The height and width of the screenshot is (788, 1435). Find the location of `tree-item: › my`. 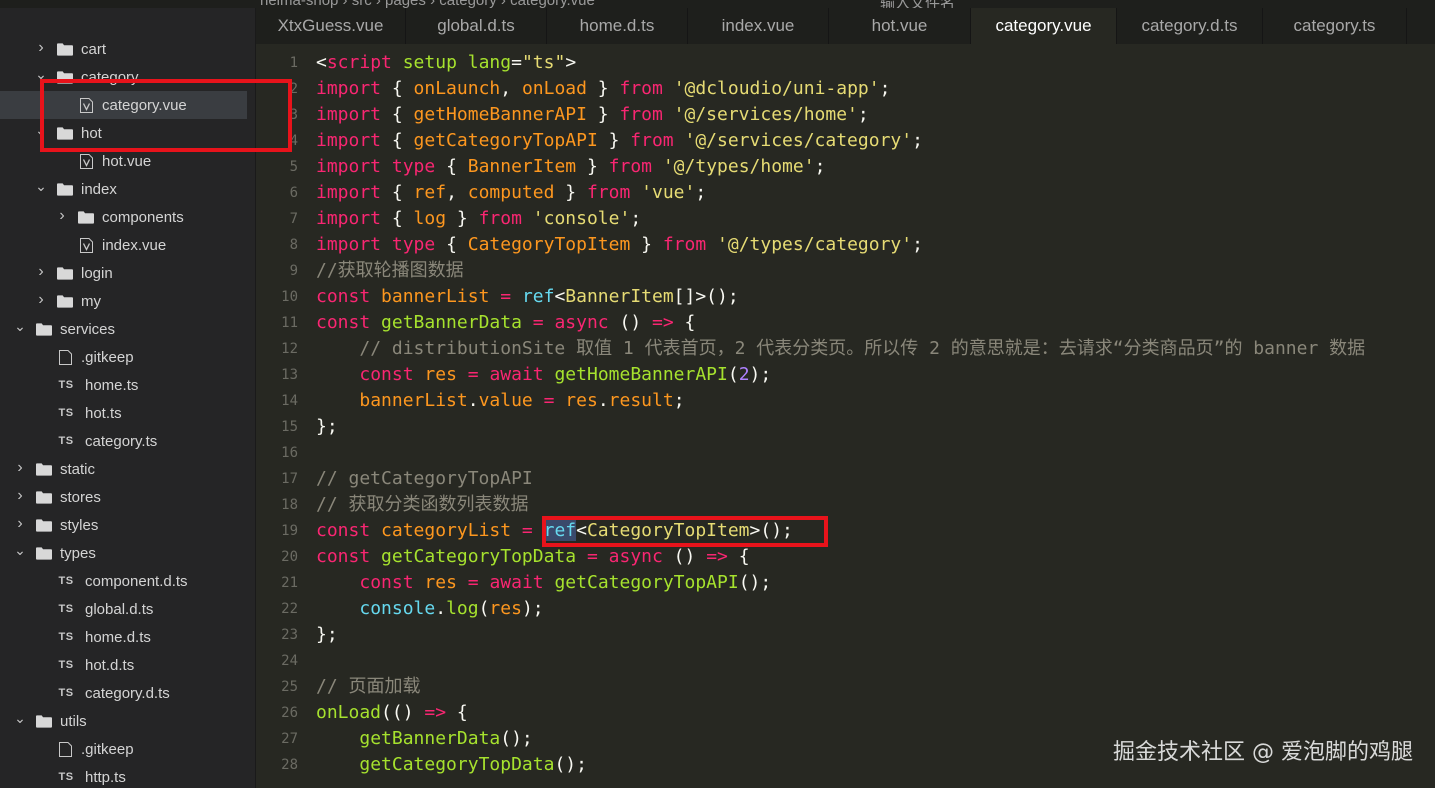

tree-item: › my is located at coordinates (127, 301).